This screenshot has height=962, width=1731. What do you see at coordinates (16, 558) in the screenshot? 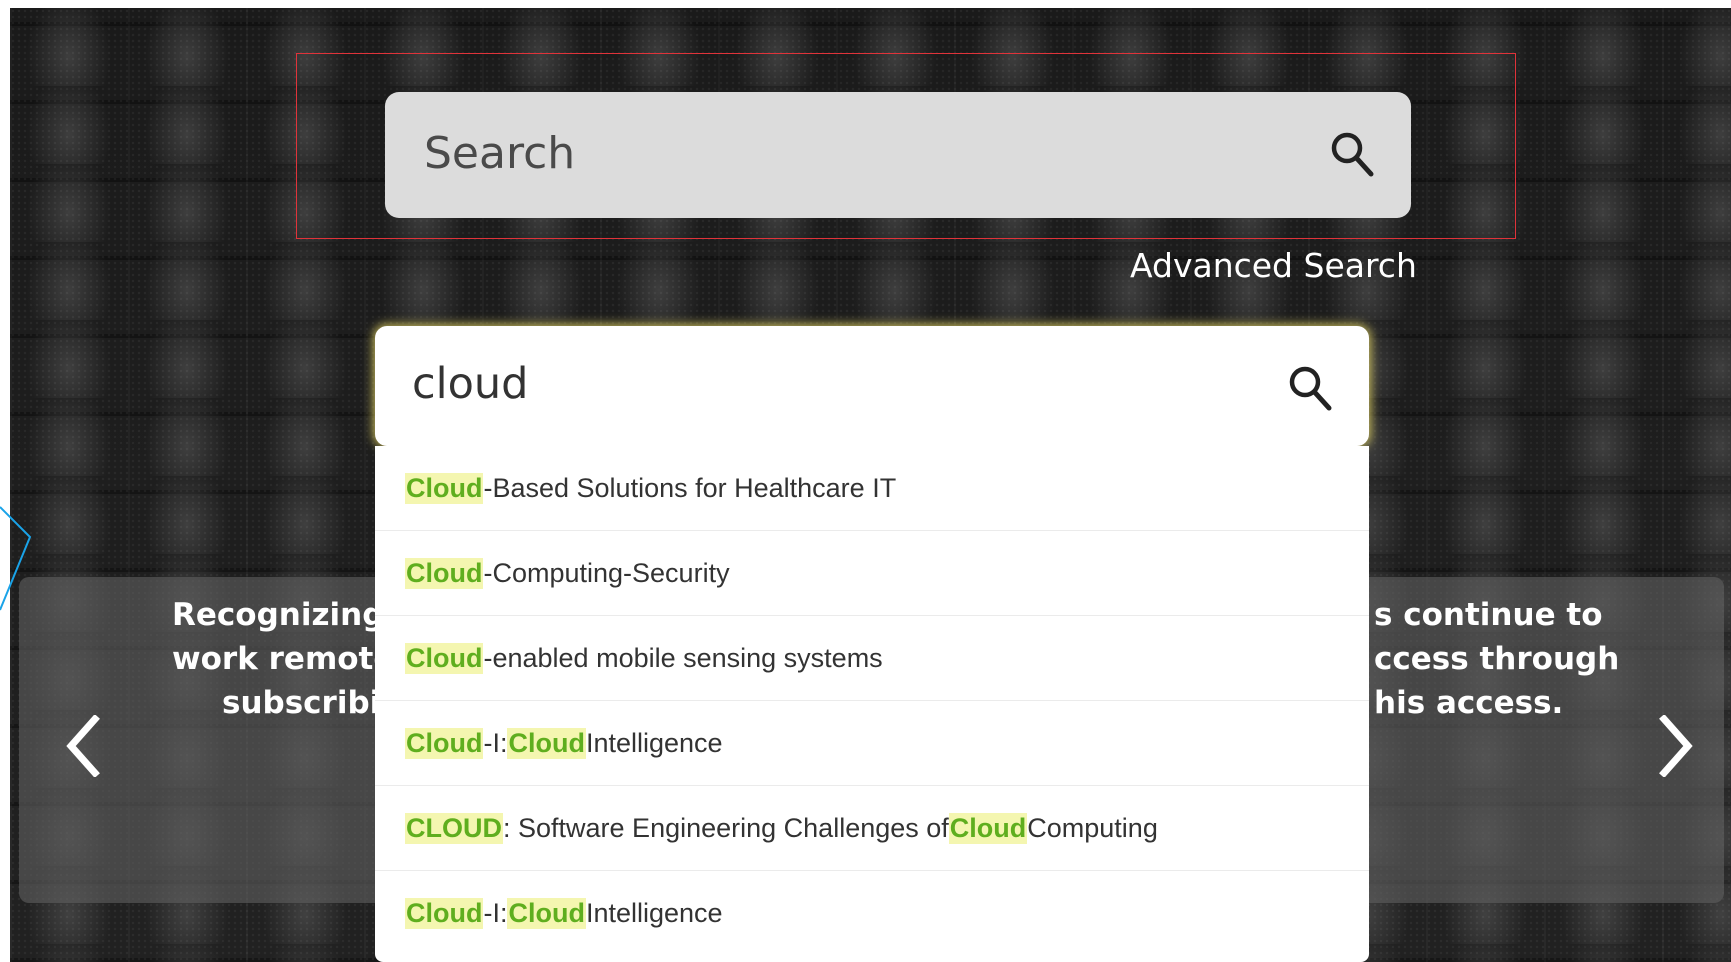
I see `annotation-arrow` at bounding box center [16, 558].